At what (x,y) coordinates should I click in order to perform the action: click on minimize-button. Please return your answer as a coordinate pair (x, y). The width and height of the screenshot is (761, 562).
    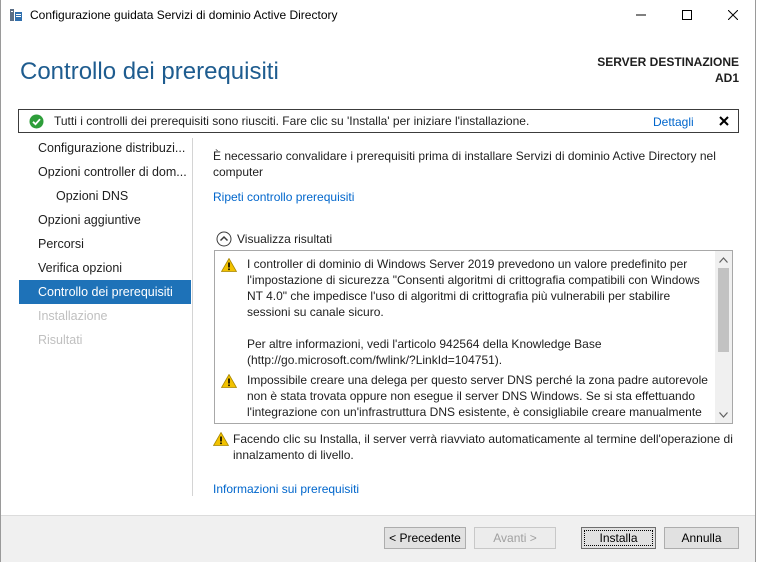
    Looking at the image, I should click on (641, 15).